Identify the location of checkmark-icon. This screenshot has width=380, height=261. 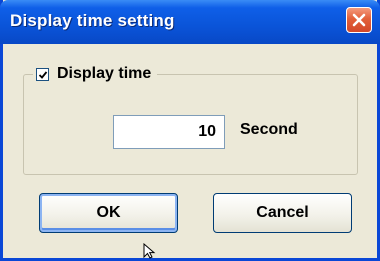
(43, 74).